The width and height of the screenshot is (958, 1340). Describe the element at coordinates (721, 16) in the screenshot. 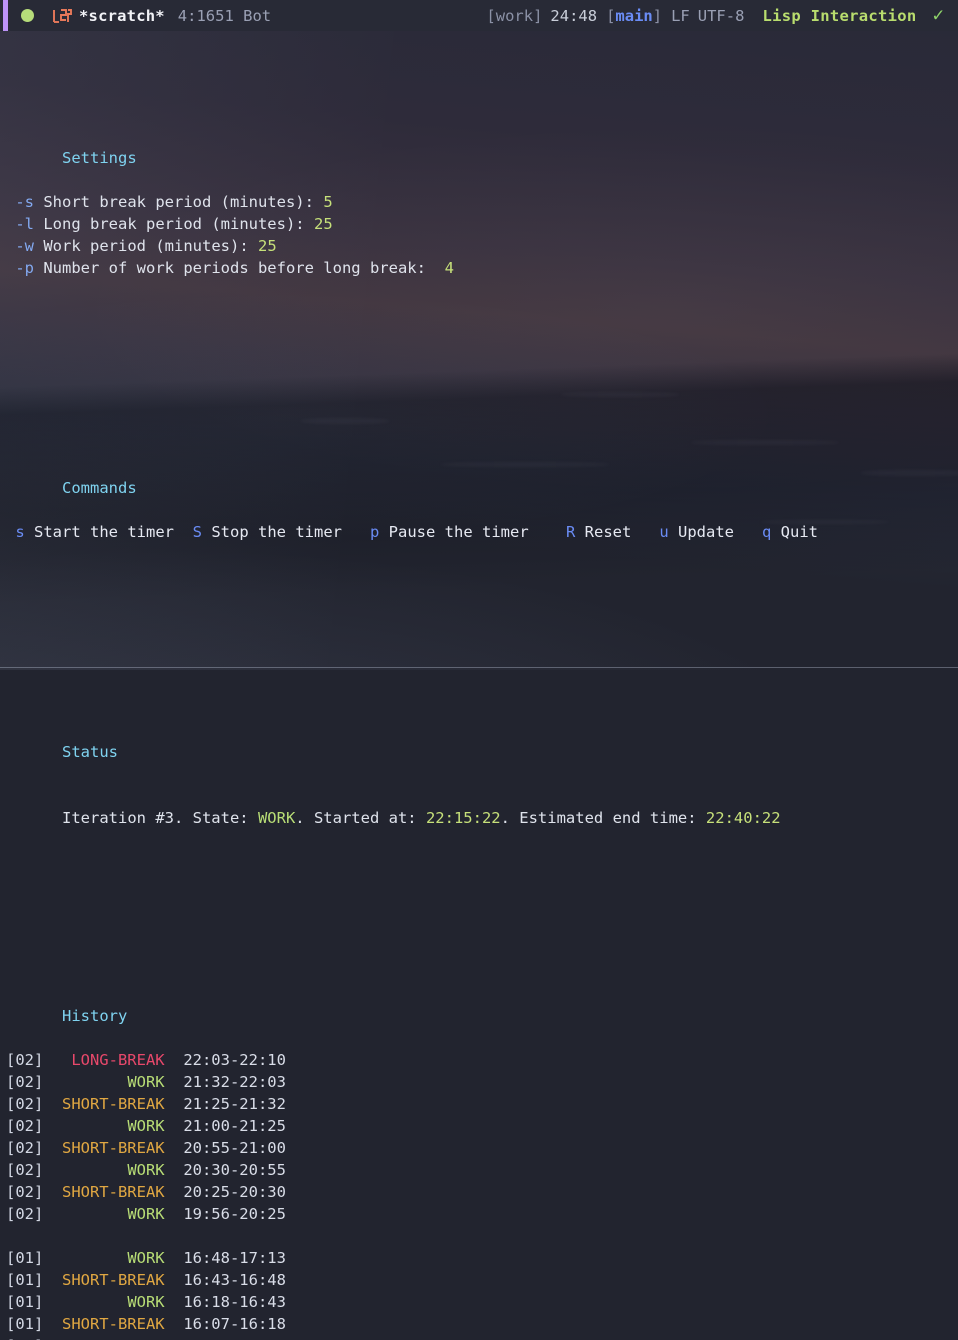

I see `encoding-indicator: UTF-8` at that location.